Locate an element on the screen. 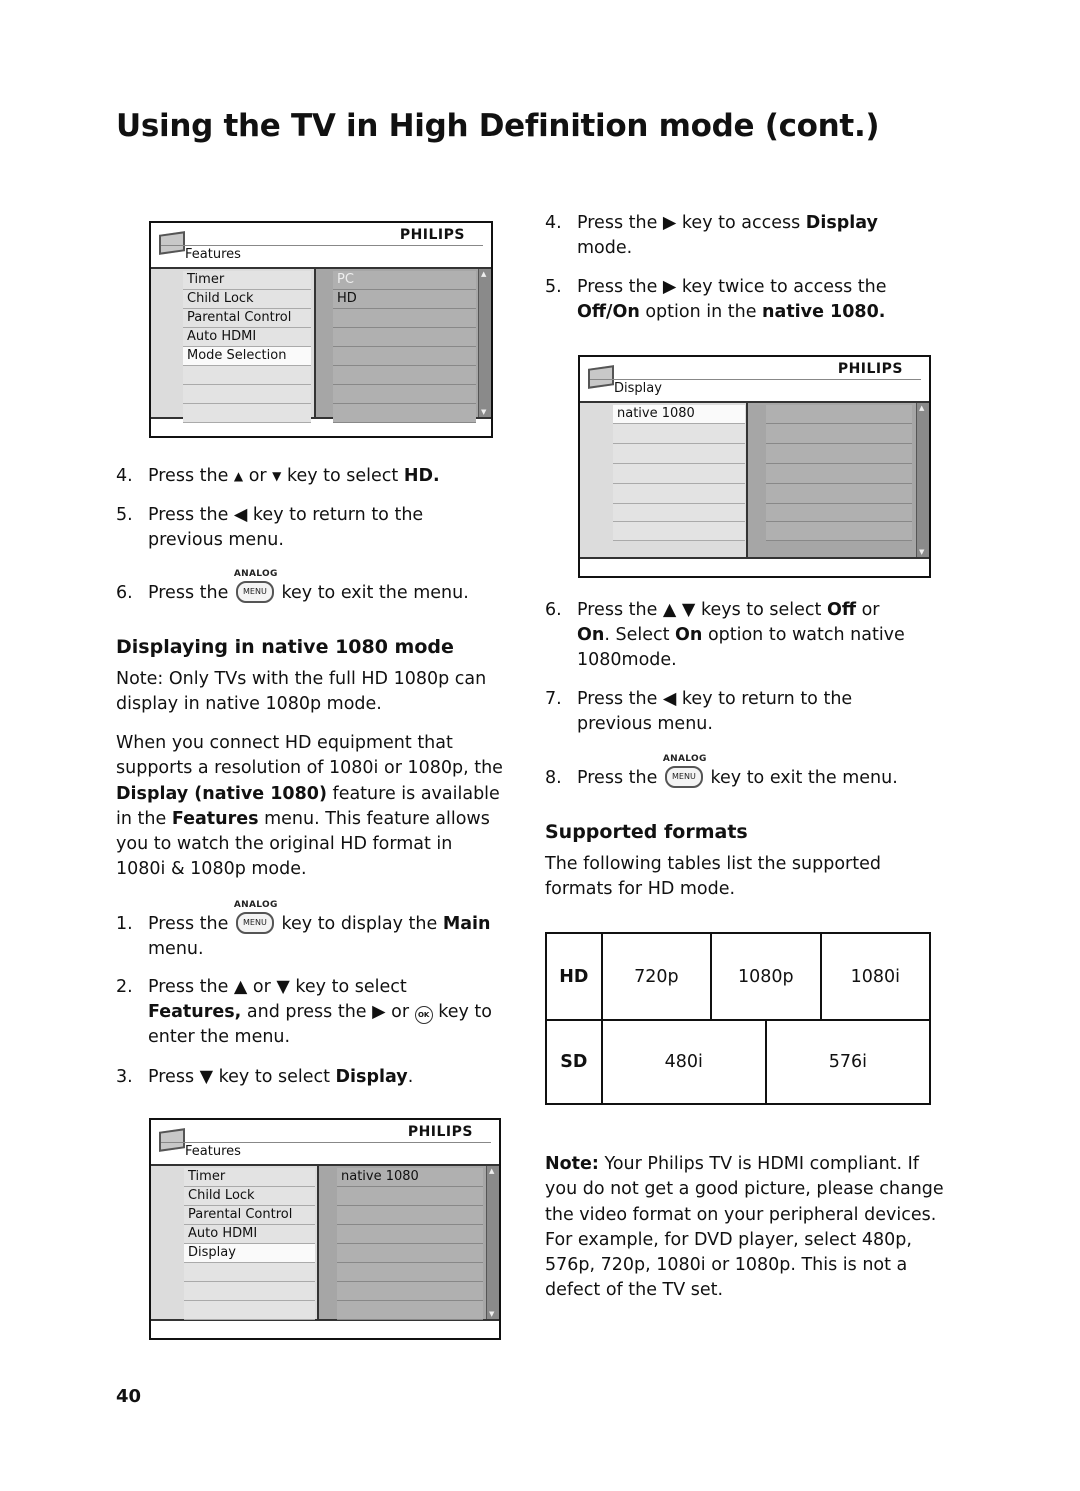 The image size is (1080, 1491). menu-left-panel: native 1080 is located at coordinates (663, 480).